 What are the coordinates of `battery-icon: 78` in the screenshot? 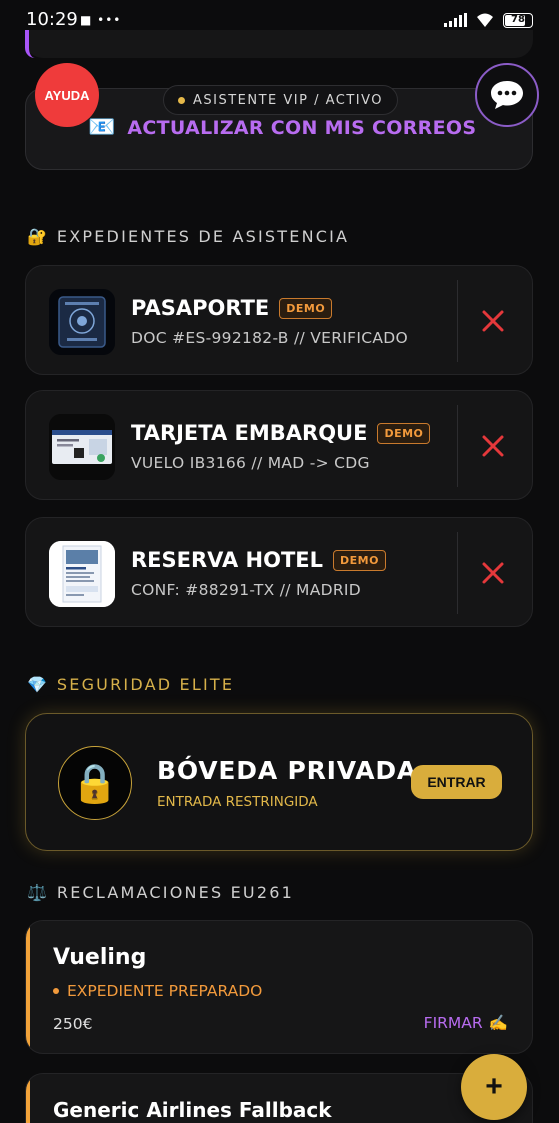 It's located at (518, 20).